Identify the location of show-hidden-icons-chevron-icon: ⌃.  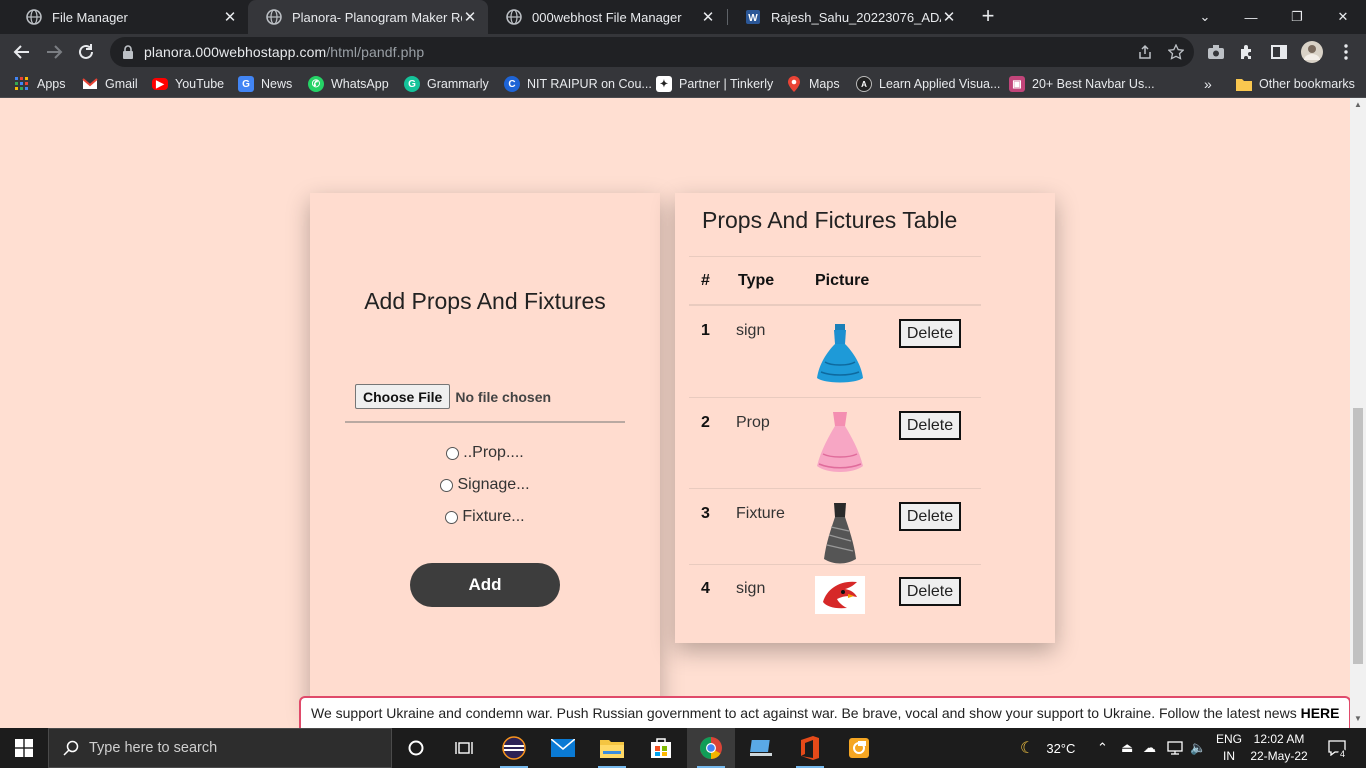
(1102, 748).